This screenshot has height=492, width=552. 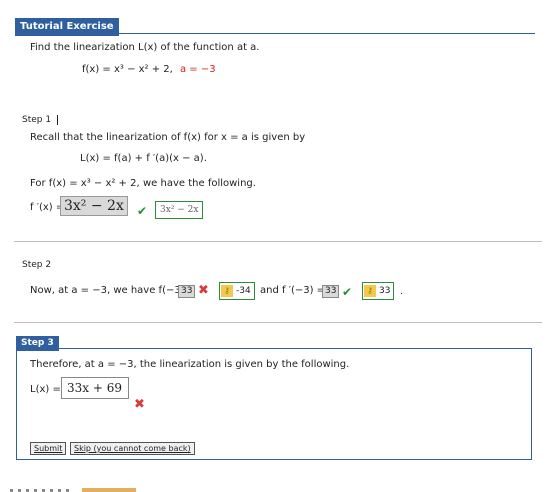 I want to click on problem-function: f(x) = x³ − x² + 2,, so click(x=127, y=69).